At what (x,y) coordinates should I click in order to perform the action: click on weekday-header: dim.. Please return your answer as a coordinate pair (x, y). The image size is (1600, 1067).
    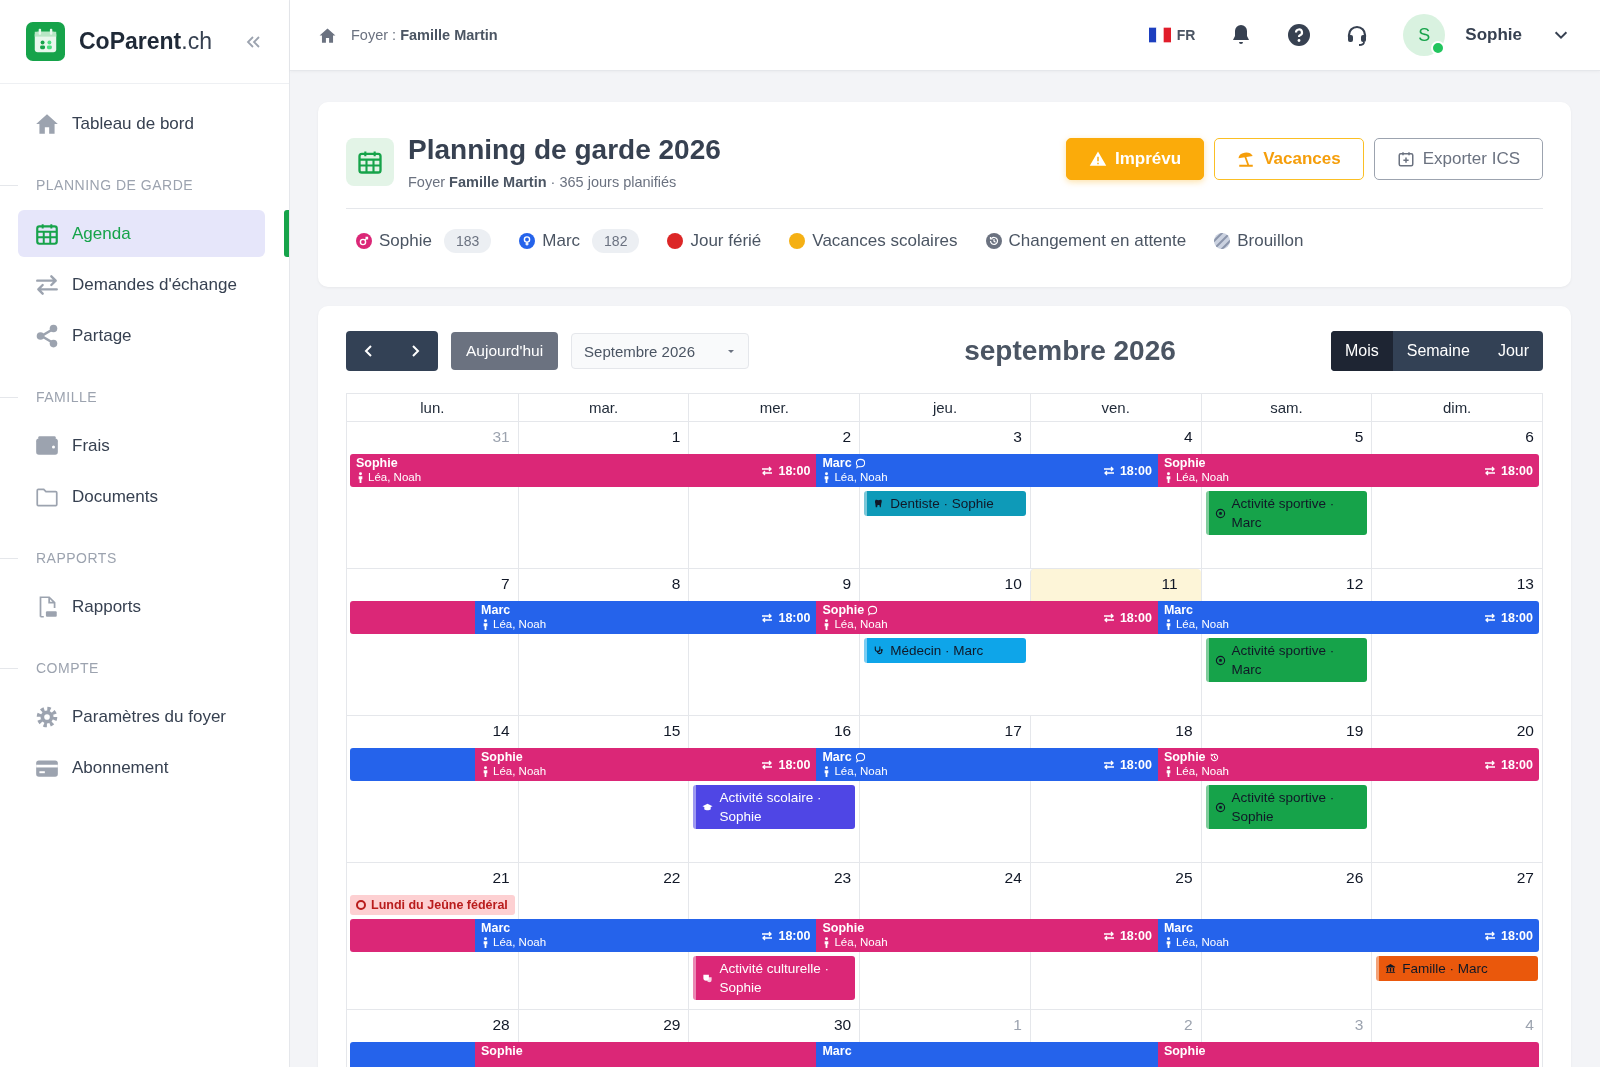
    Looking at the image, I should click on (1456, 407).